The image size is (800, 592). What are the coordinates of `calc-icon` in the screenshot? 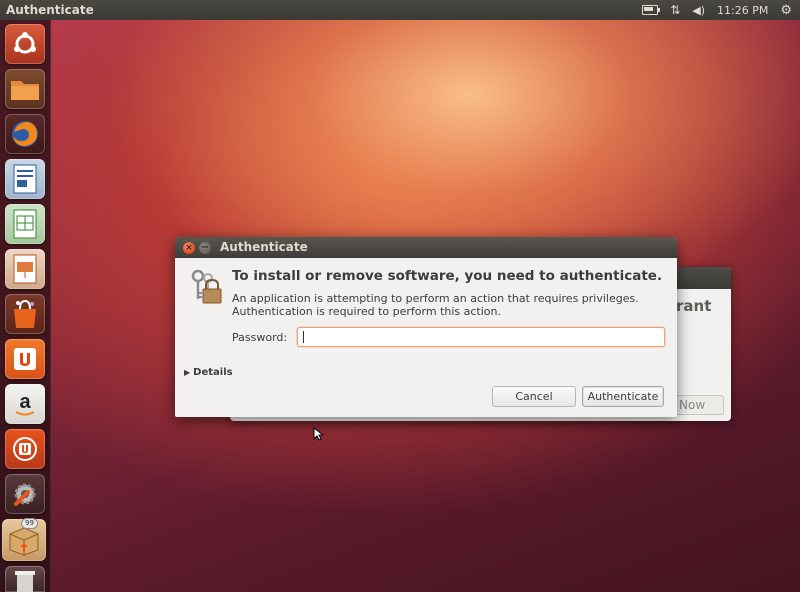 It's located at (25, 224).